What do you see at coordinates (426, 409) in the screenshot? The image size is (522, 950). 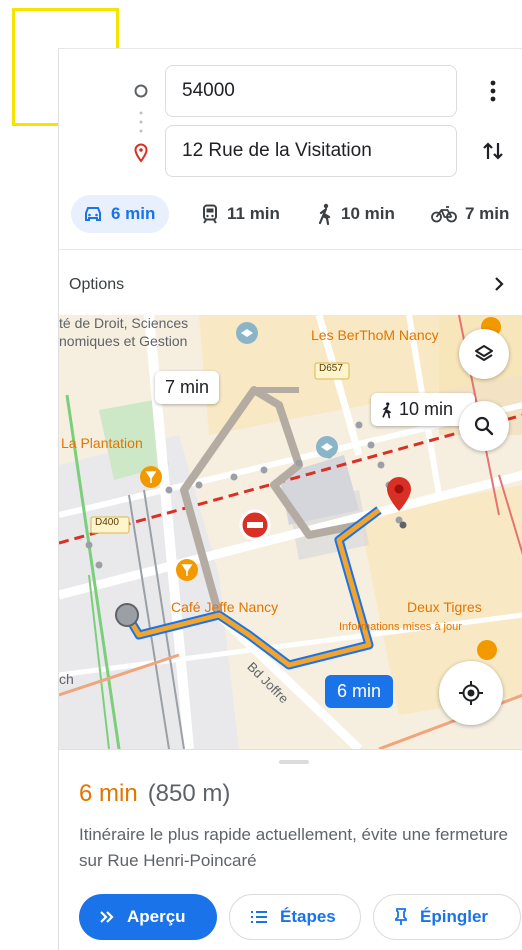 I see `walk-time: 10 min` at bounding box center [426, 409].